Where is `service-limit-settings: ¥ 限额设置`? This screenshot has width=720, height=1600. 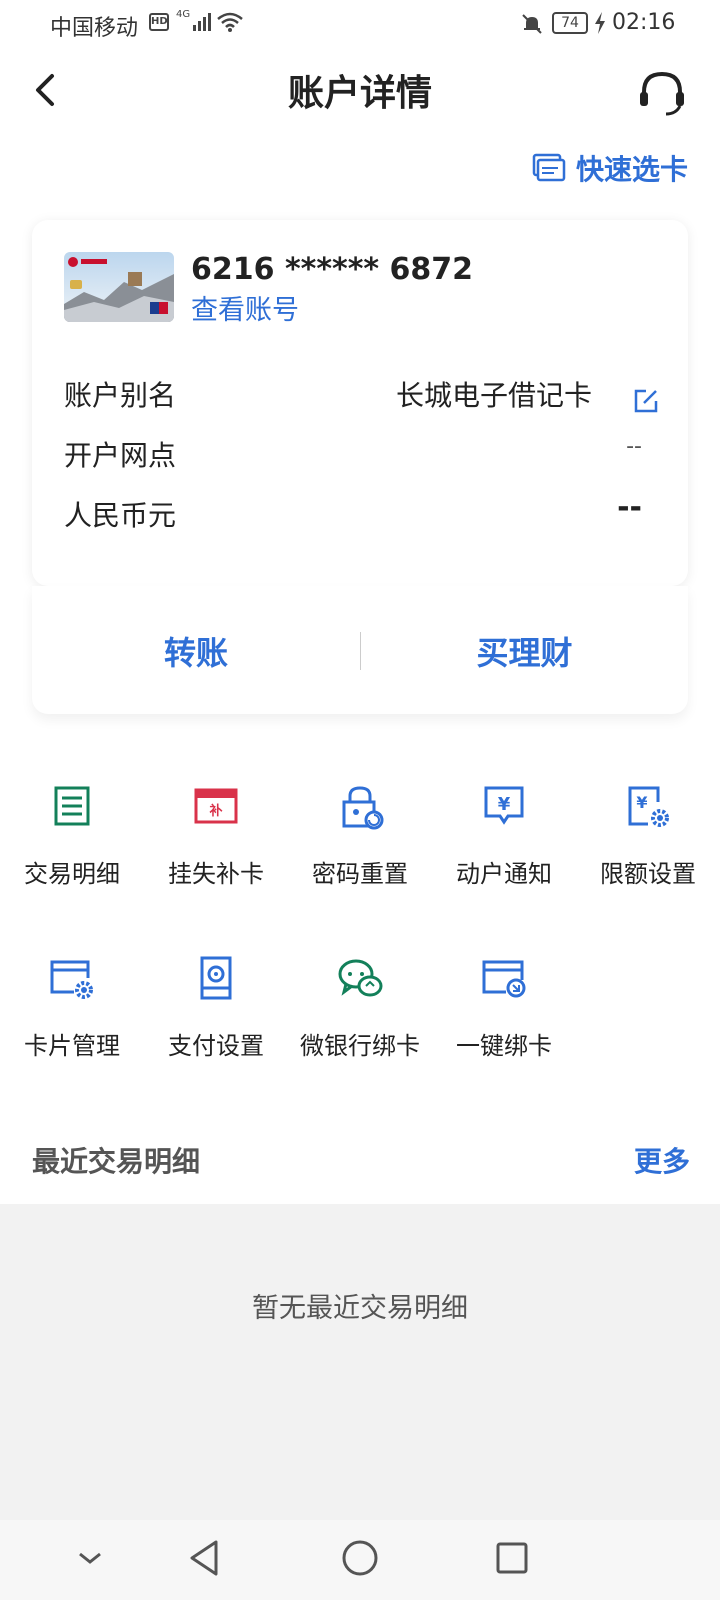
service-limit-settings: ¥ 限额设置 is located at coordinates (648, 835).